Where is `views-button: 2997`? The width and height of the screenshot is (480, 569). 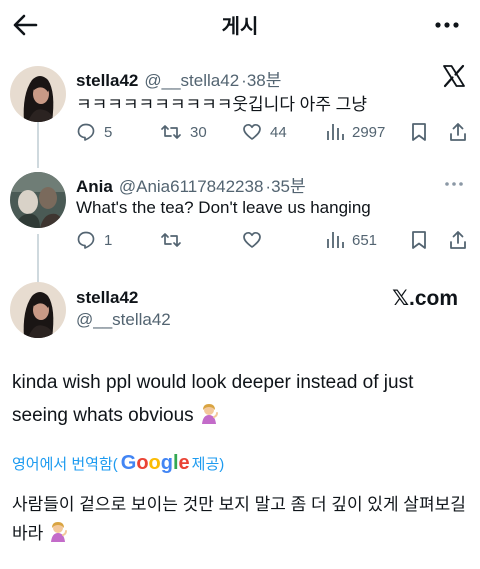 views-button: 2997 is located at coordinates (355, 132).